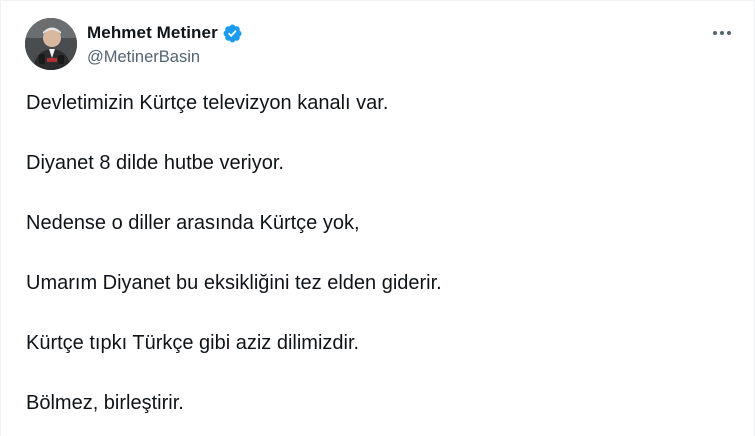 This screenshot has height=436, width=755. I want to click on tweet-line-3: Nedense o diller arasında Kürtçe yok,, so click(193, 223).